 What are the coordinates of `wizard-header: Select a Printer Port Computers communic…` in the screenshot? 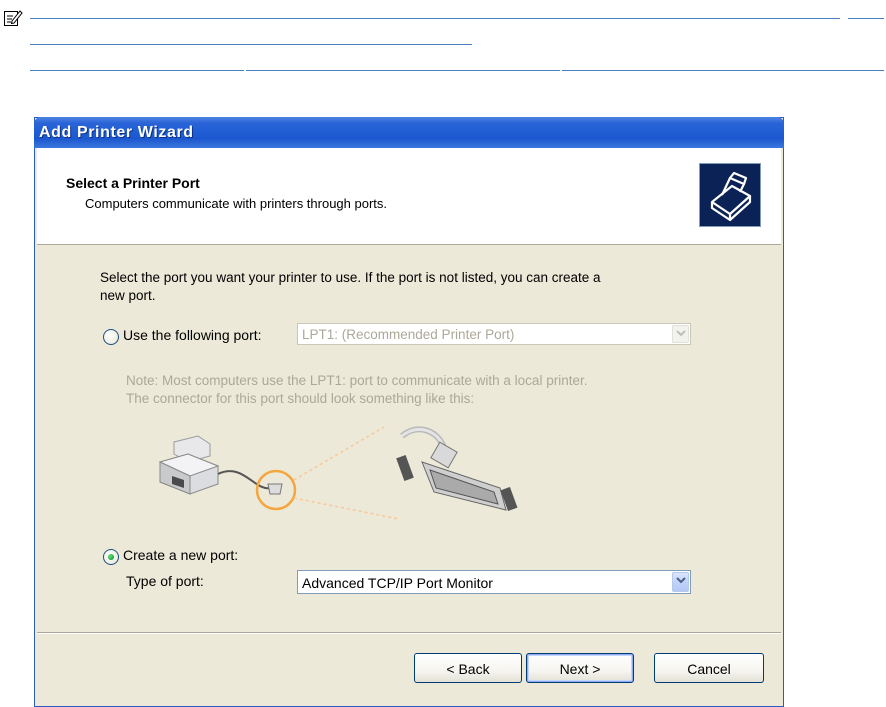 It's located at (409, 196).